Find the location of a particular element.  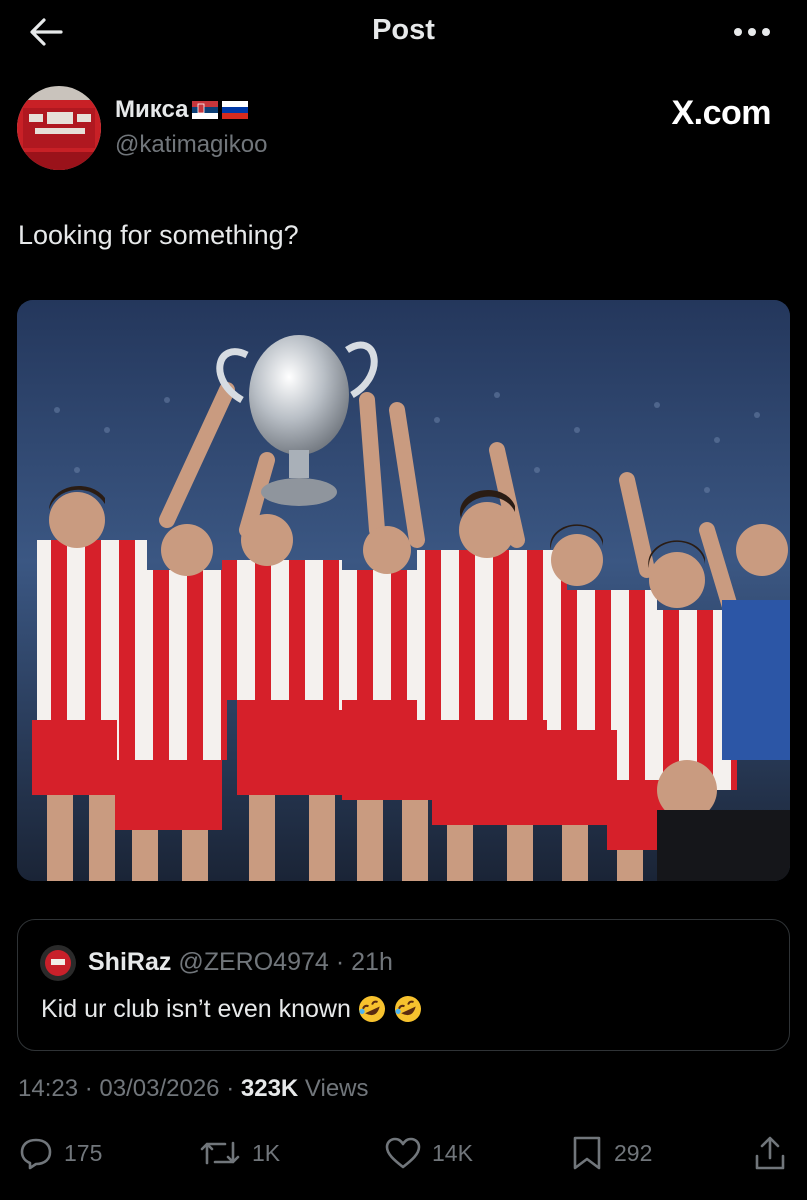

author-display-name: Микса is located at coordinates (182, 110).